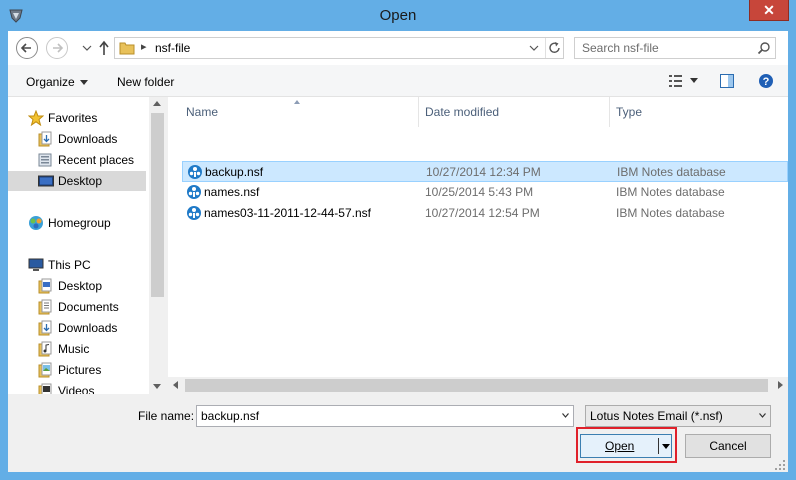 The image size is (796, 480). Describe the element at coordinates (57, 82) in the screenshot. I see `organize-button: Organize` at that location.